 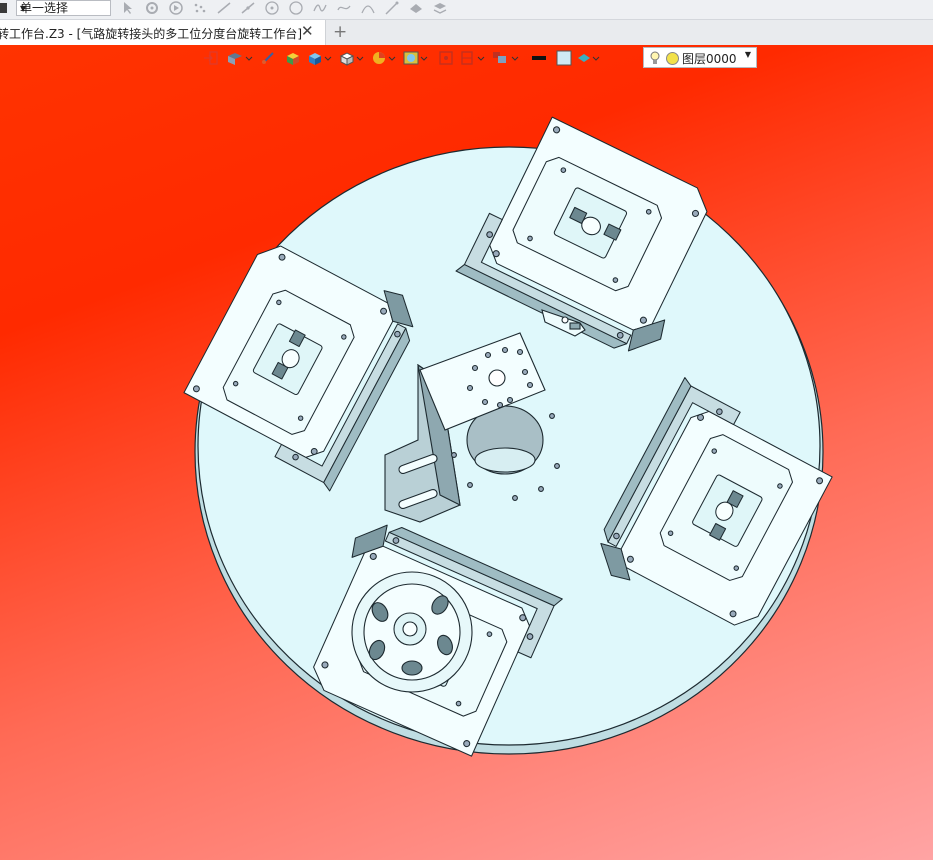 I want to click on circle-center-icon, so click(x=272, y=8).